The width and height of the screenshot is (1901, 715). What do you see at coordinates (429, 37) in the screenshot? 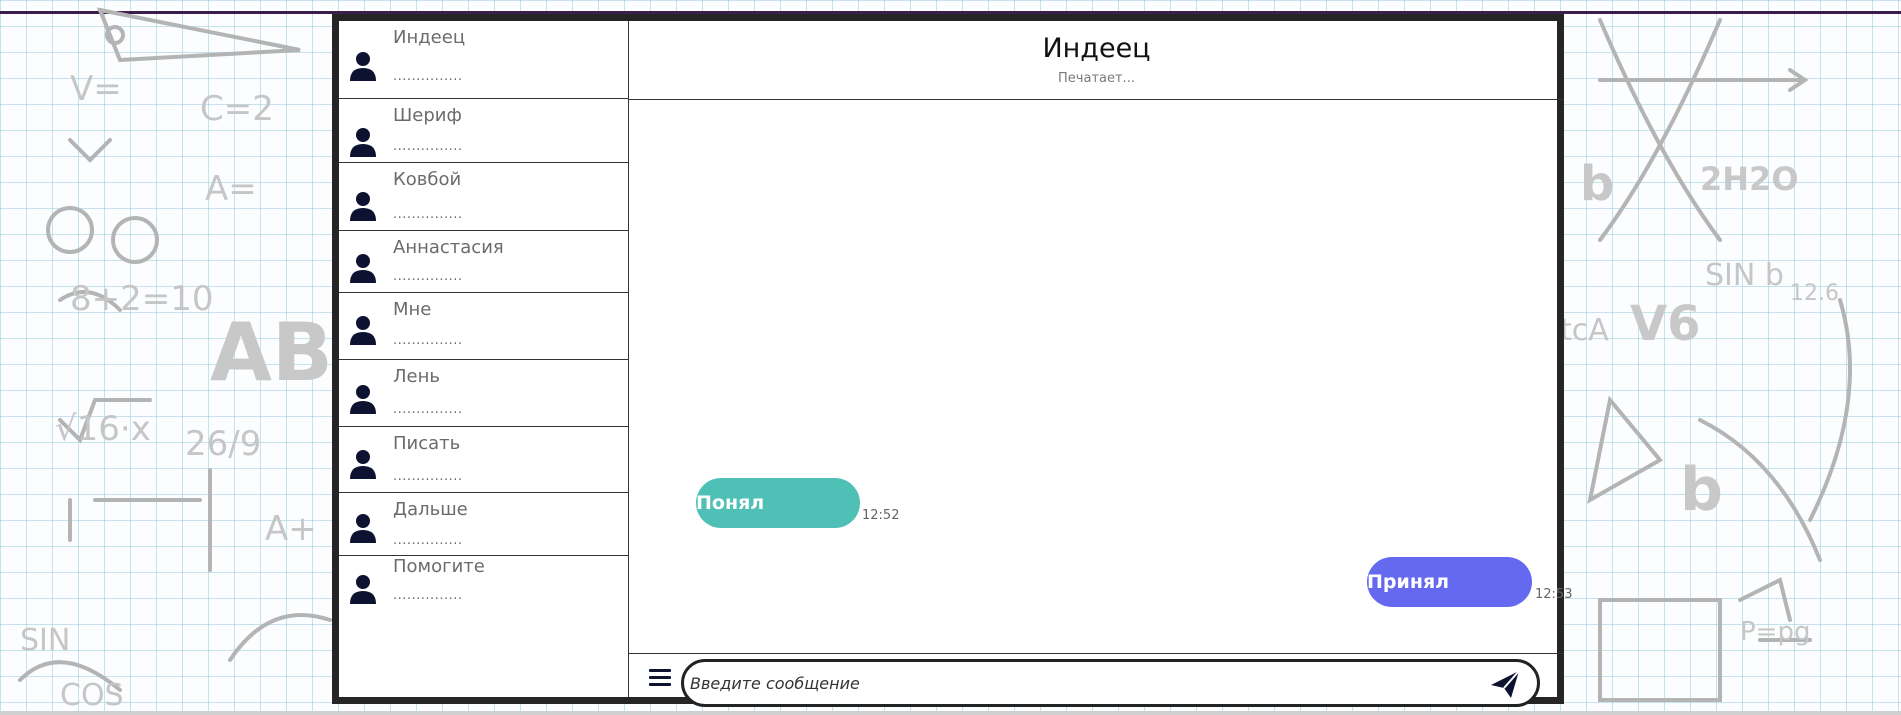
I see `contact-name: Индеец` at bounding box center [429, 37].